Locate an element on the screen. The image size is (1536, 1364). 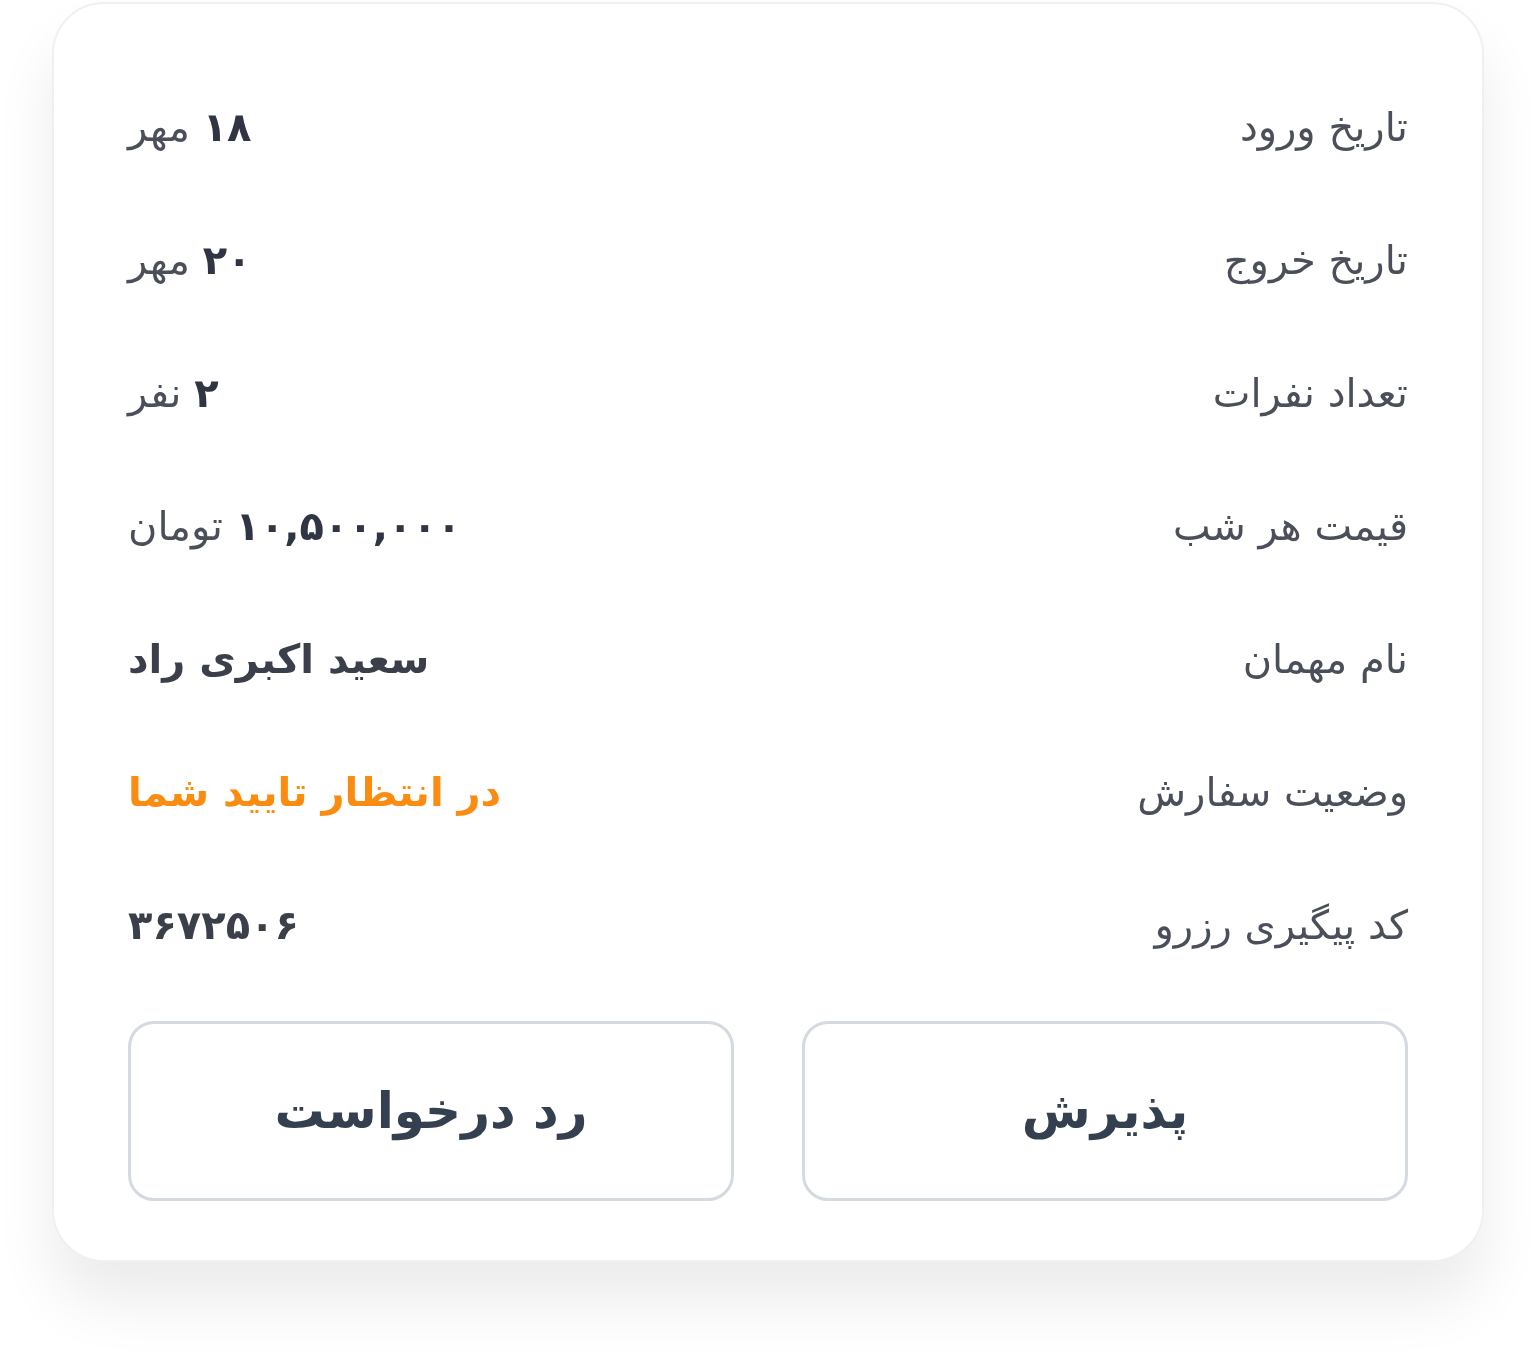
detail-label: کد پیگیری رزرو is located at coordinates (1281, 924).